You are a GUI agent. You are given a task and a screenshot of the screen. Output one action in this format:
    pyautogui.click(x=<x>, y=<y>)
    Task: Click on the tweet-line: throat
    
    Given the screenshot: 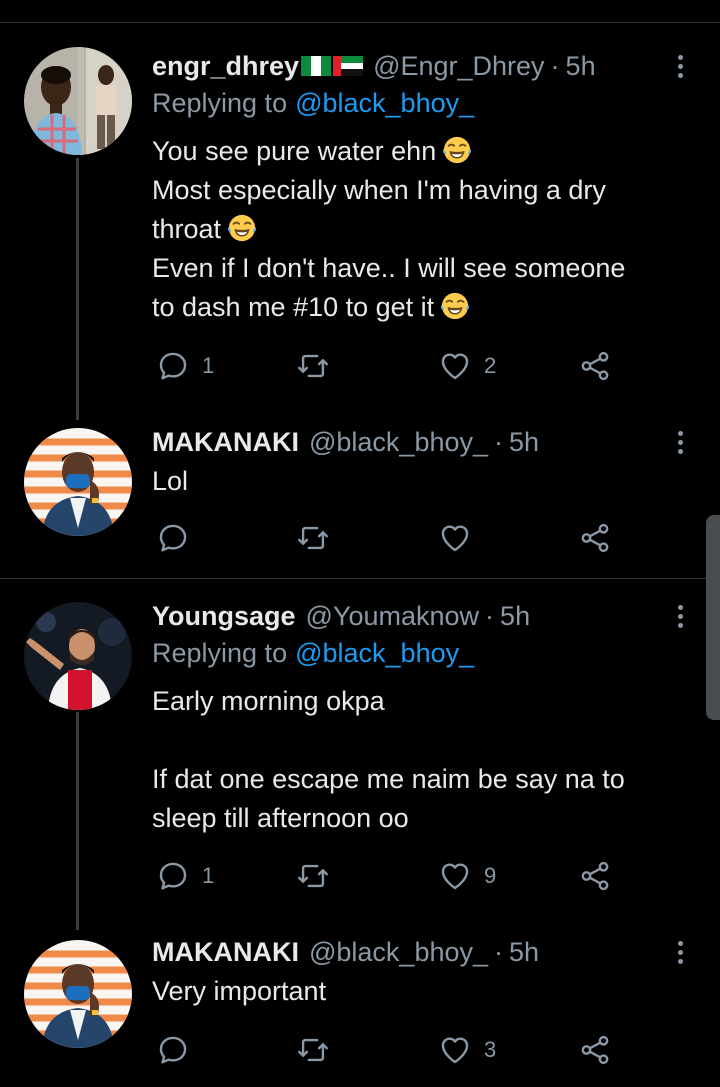 What is the action you would take?
    pyautogui.click(x=187, y=229)
    